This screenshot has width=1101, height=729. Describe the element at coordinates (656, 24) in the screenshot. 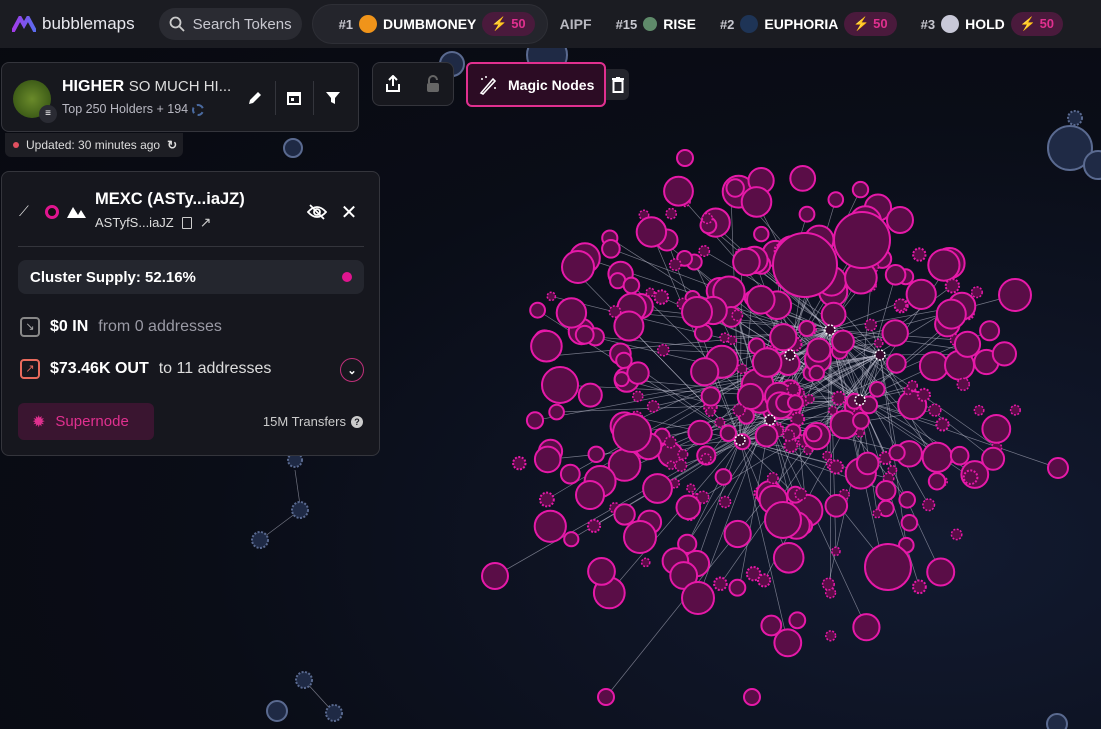

I see `ticker-item-rise: #15 RISE` at that location.